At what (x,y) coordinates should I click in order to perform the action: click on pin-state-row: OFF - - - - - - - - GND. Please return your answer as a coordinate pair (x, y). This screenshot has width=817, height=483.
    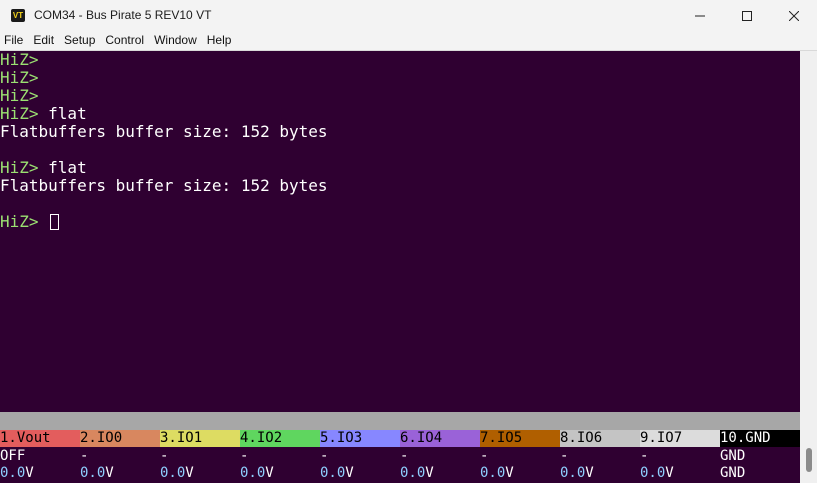
    Looking at the image, I should click on (400, 456).